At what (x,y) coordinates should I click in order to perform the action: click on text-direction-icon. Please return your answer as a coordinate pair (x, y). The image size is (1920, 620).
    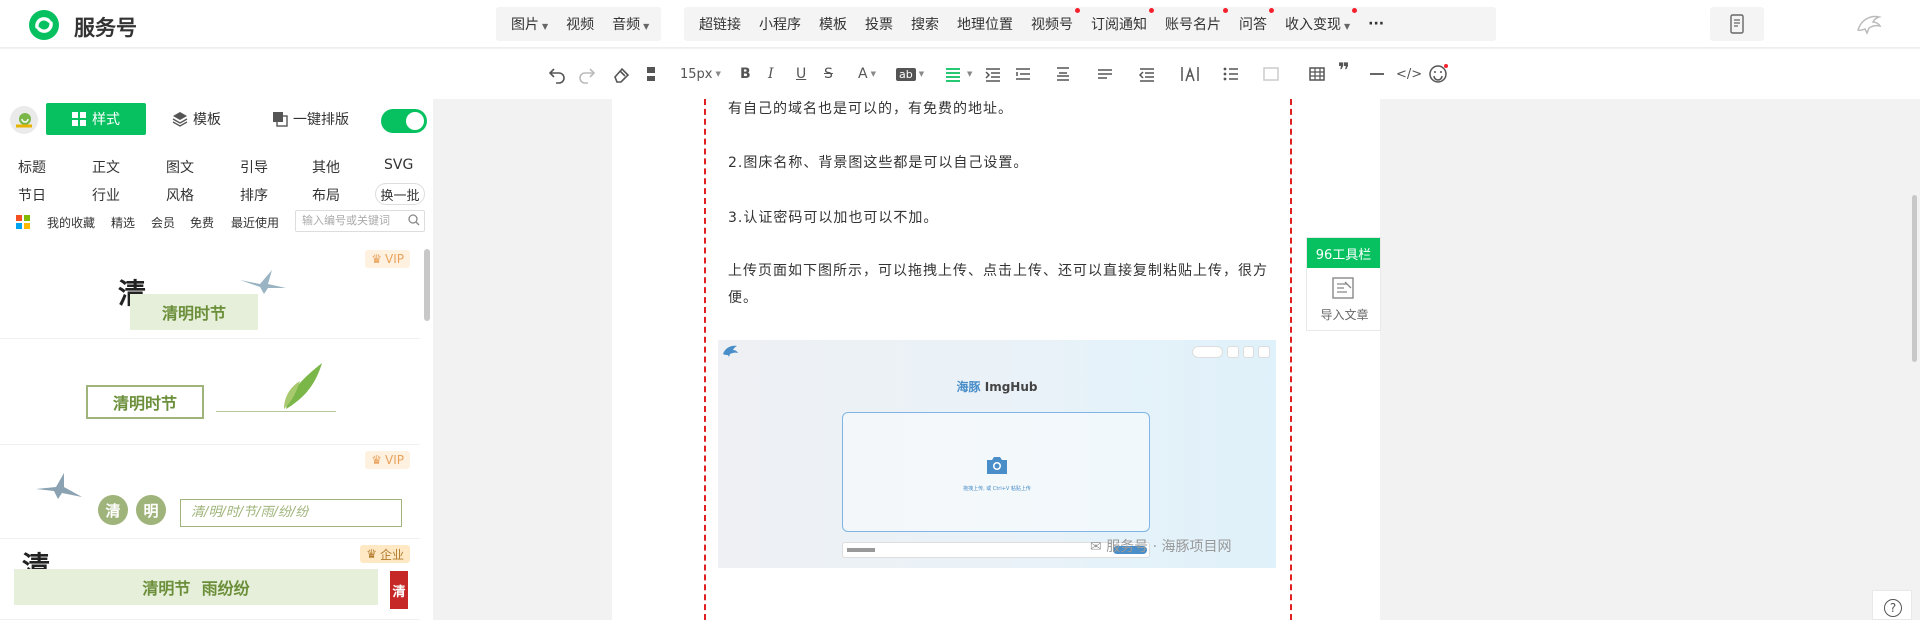
    Looking at the image, I should click on (1190, 74).